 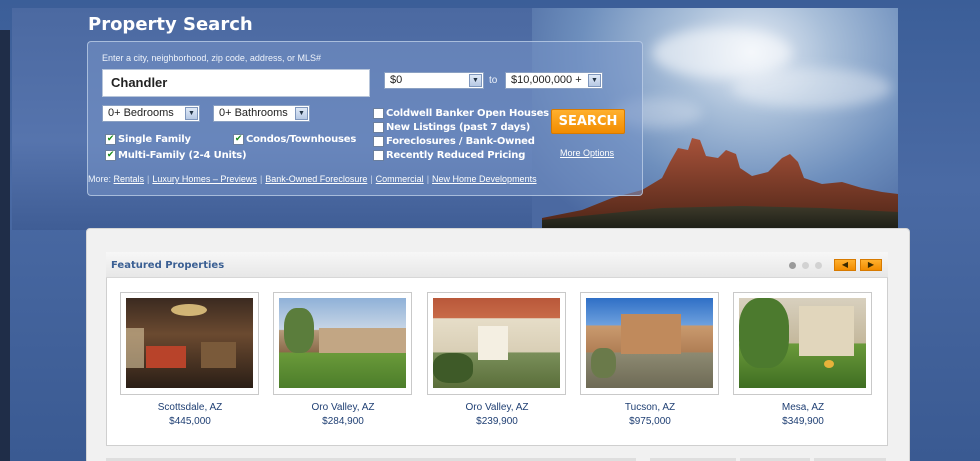 I want to click on arrow-right-icon: ▶, so click(x=871, y=264).